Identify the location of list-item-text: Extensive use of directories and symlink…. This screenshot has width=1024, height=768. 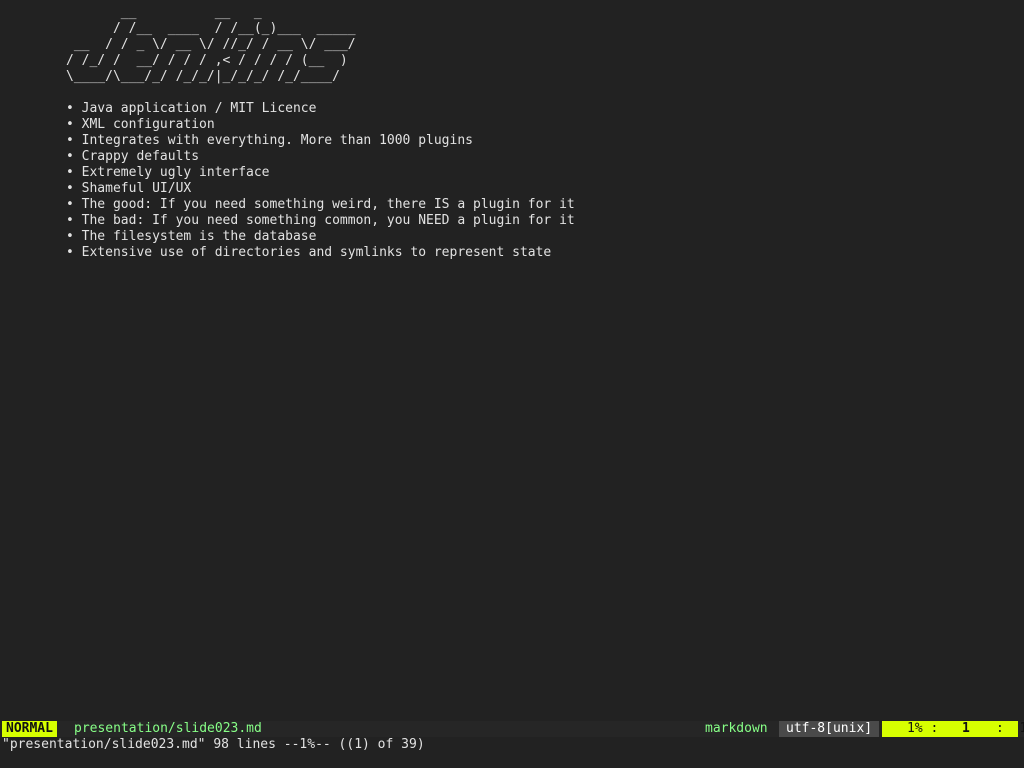
(316, 252).